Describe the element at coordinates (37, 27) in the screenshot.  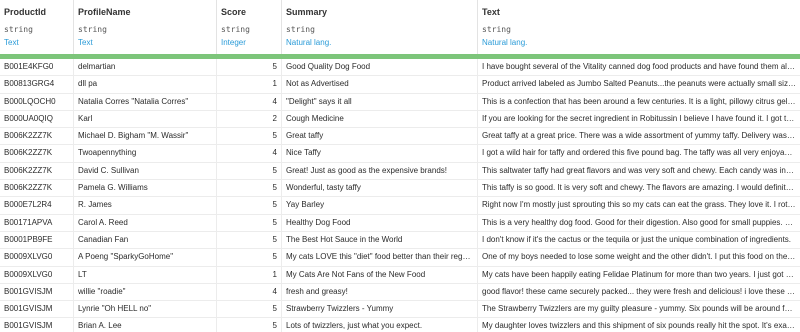
I see `column-header-productid: ProductId string Text` at that location.